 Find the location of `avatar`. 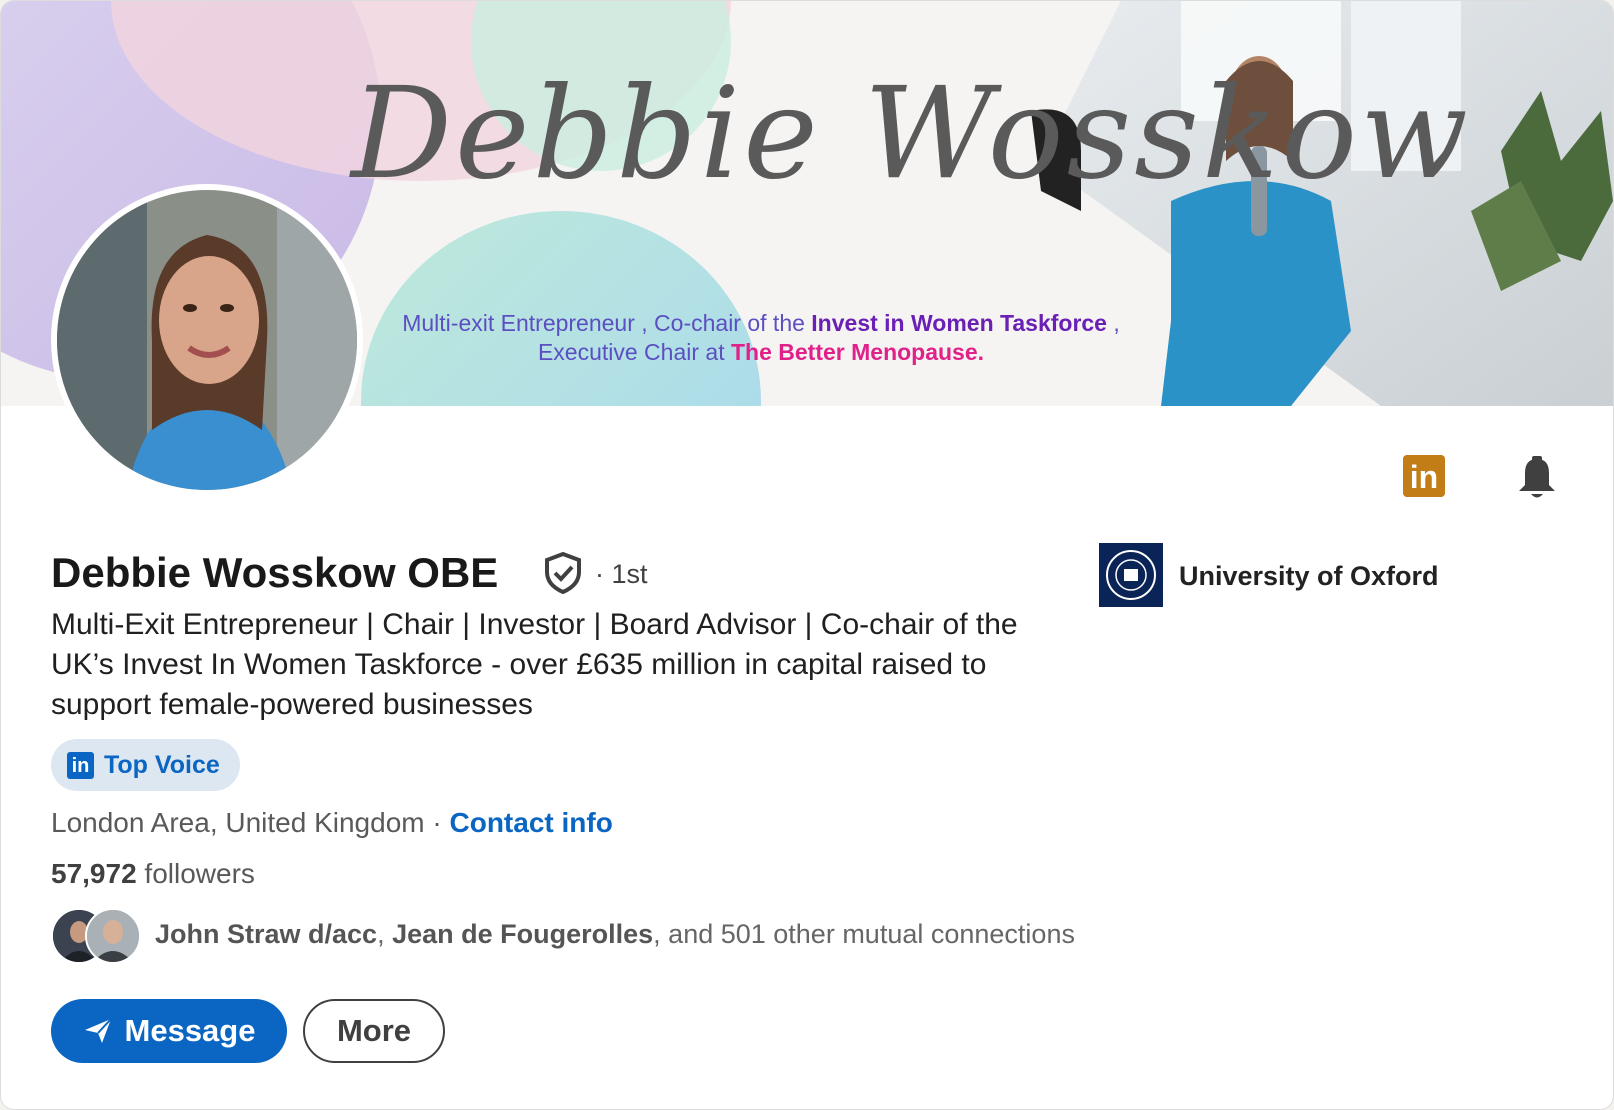

avatar is located at coordinates (113, 936).